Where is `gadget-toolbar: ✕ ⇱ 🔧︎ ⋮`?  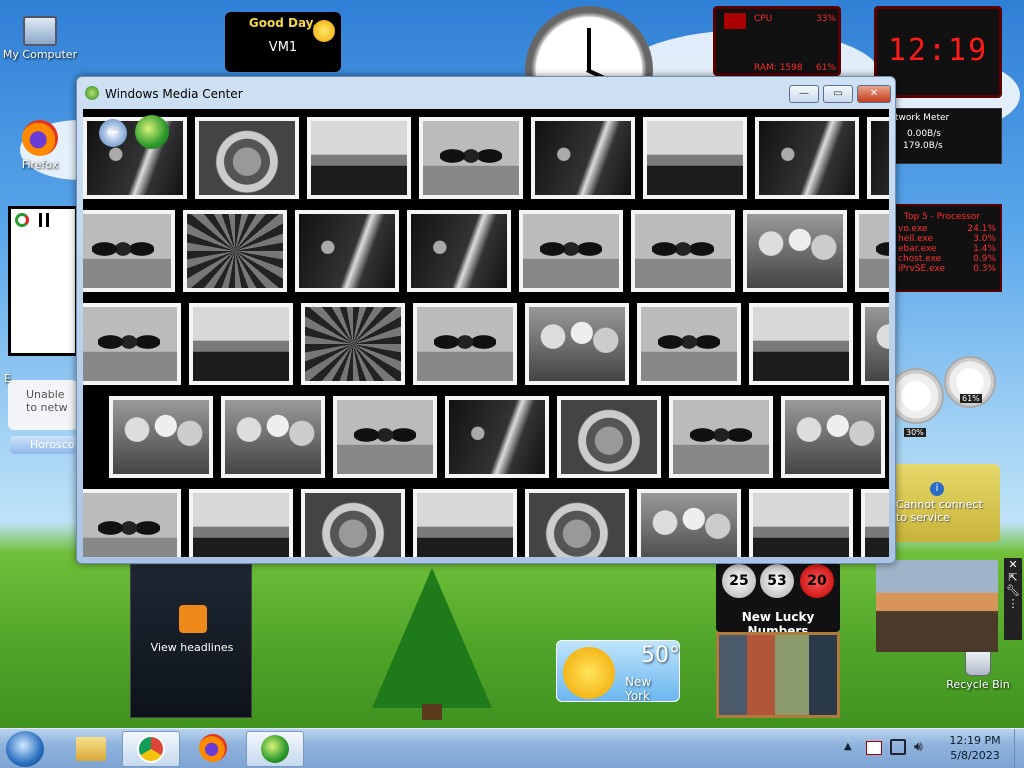
gadget-toolbar: ✕ ⇱ 🔧︎ ⋮ is located at coordinates (1013, 599).